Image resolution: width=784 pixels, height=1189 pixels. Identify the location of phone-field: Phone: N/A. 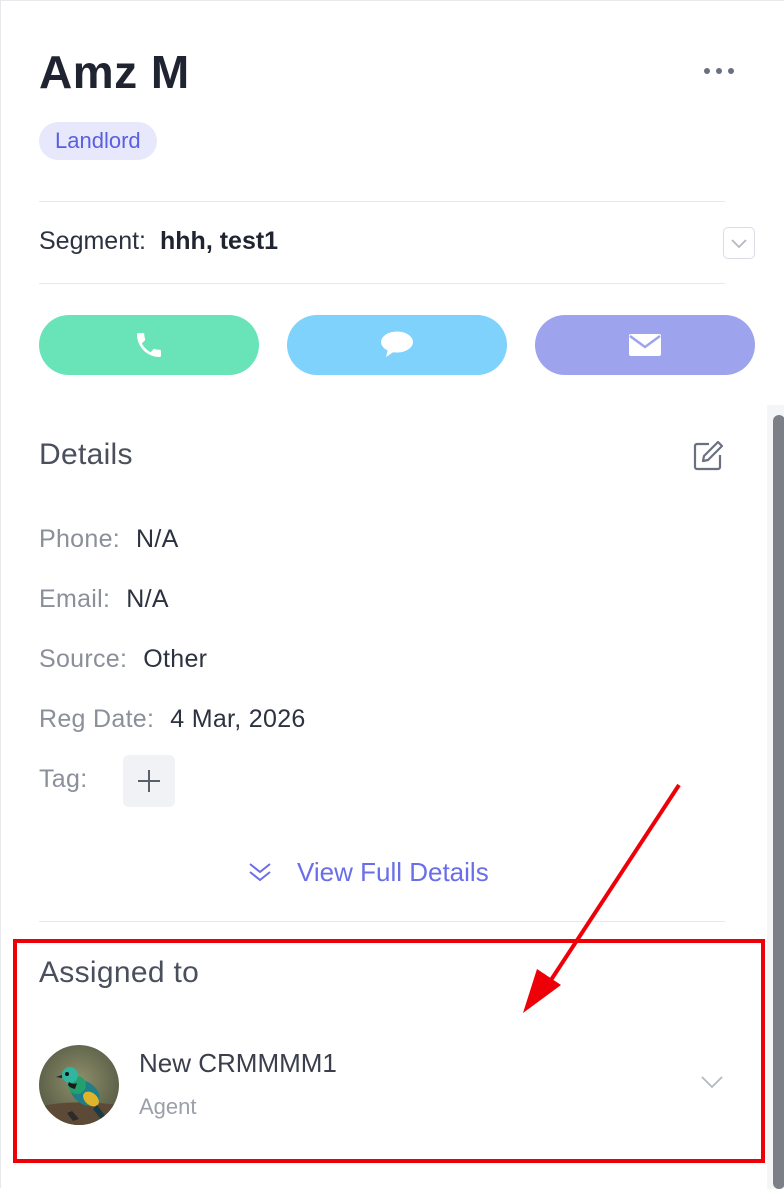
(109, 539).